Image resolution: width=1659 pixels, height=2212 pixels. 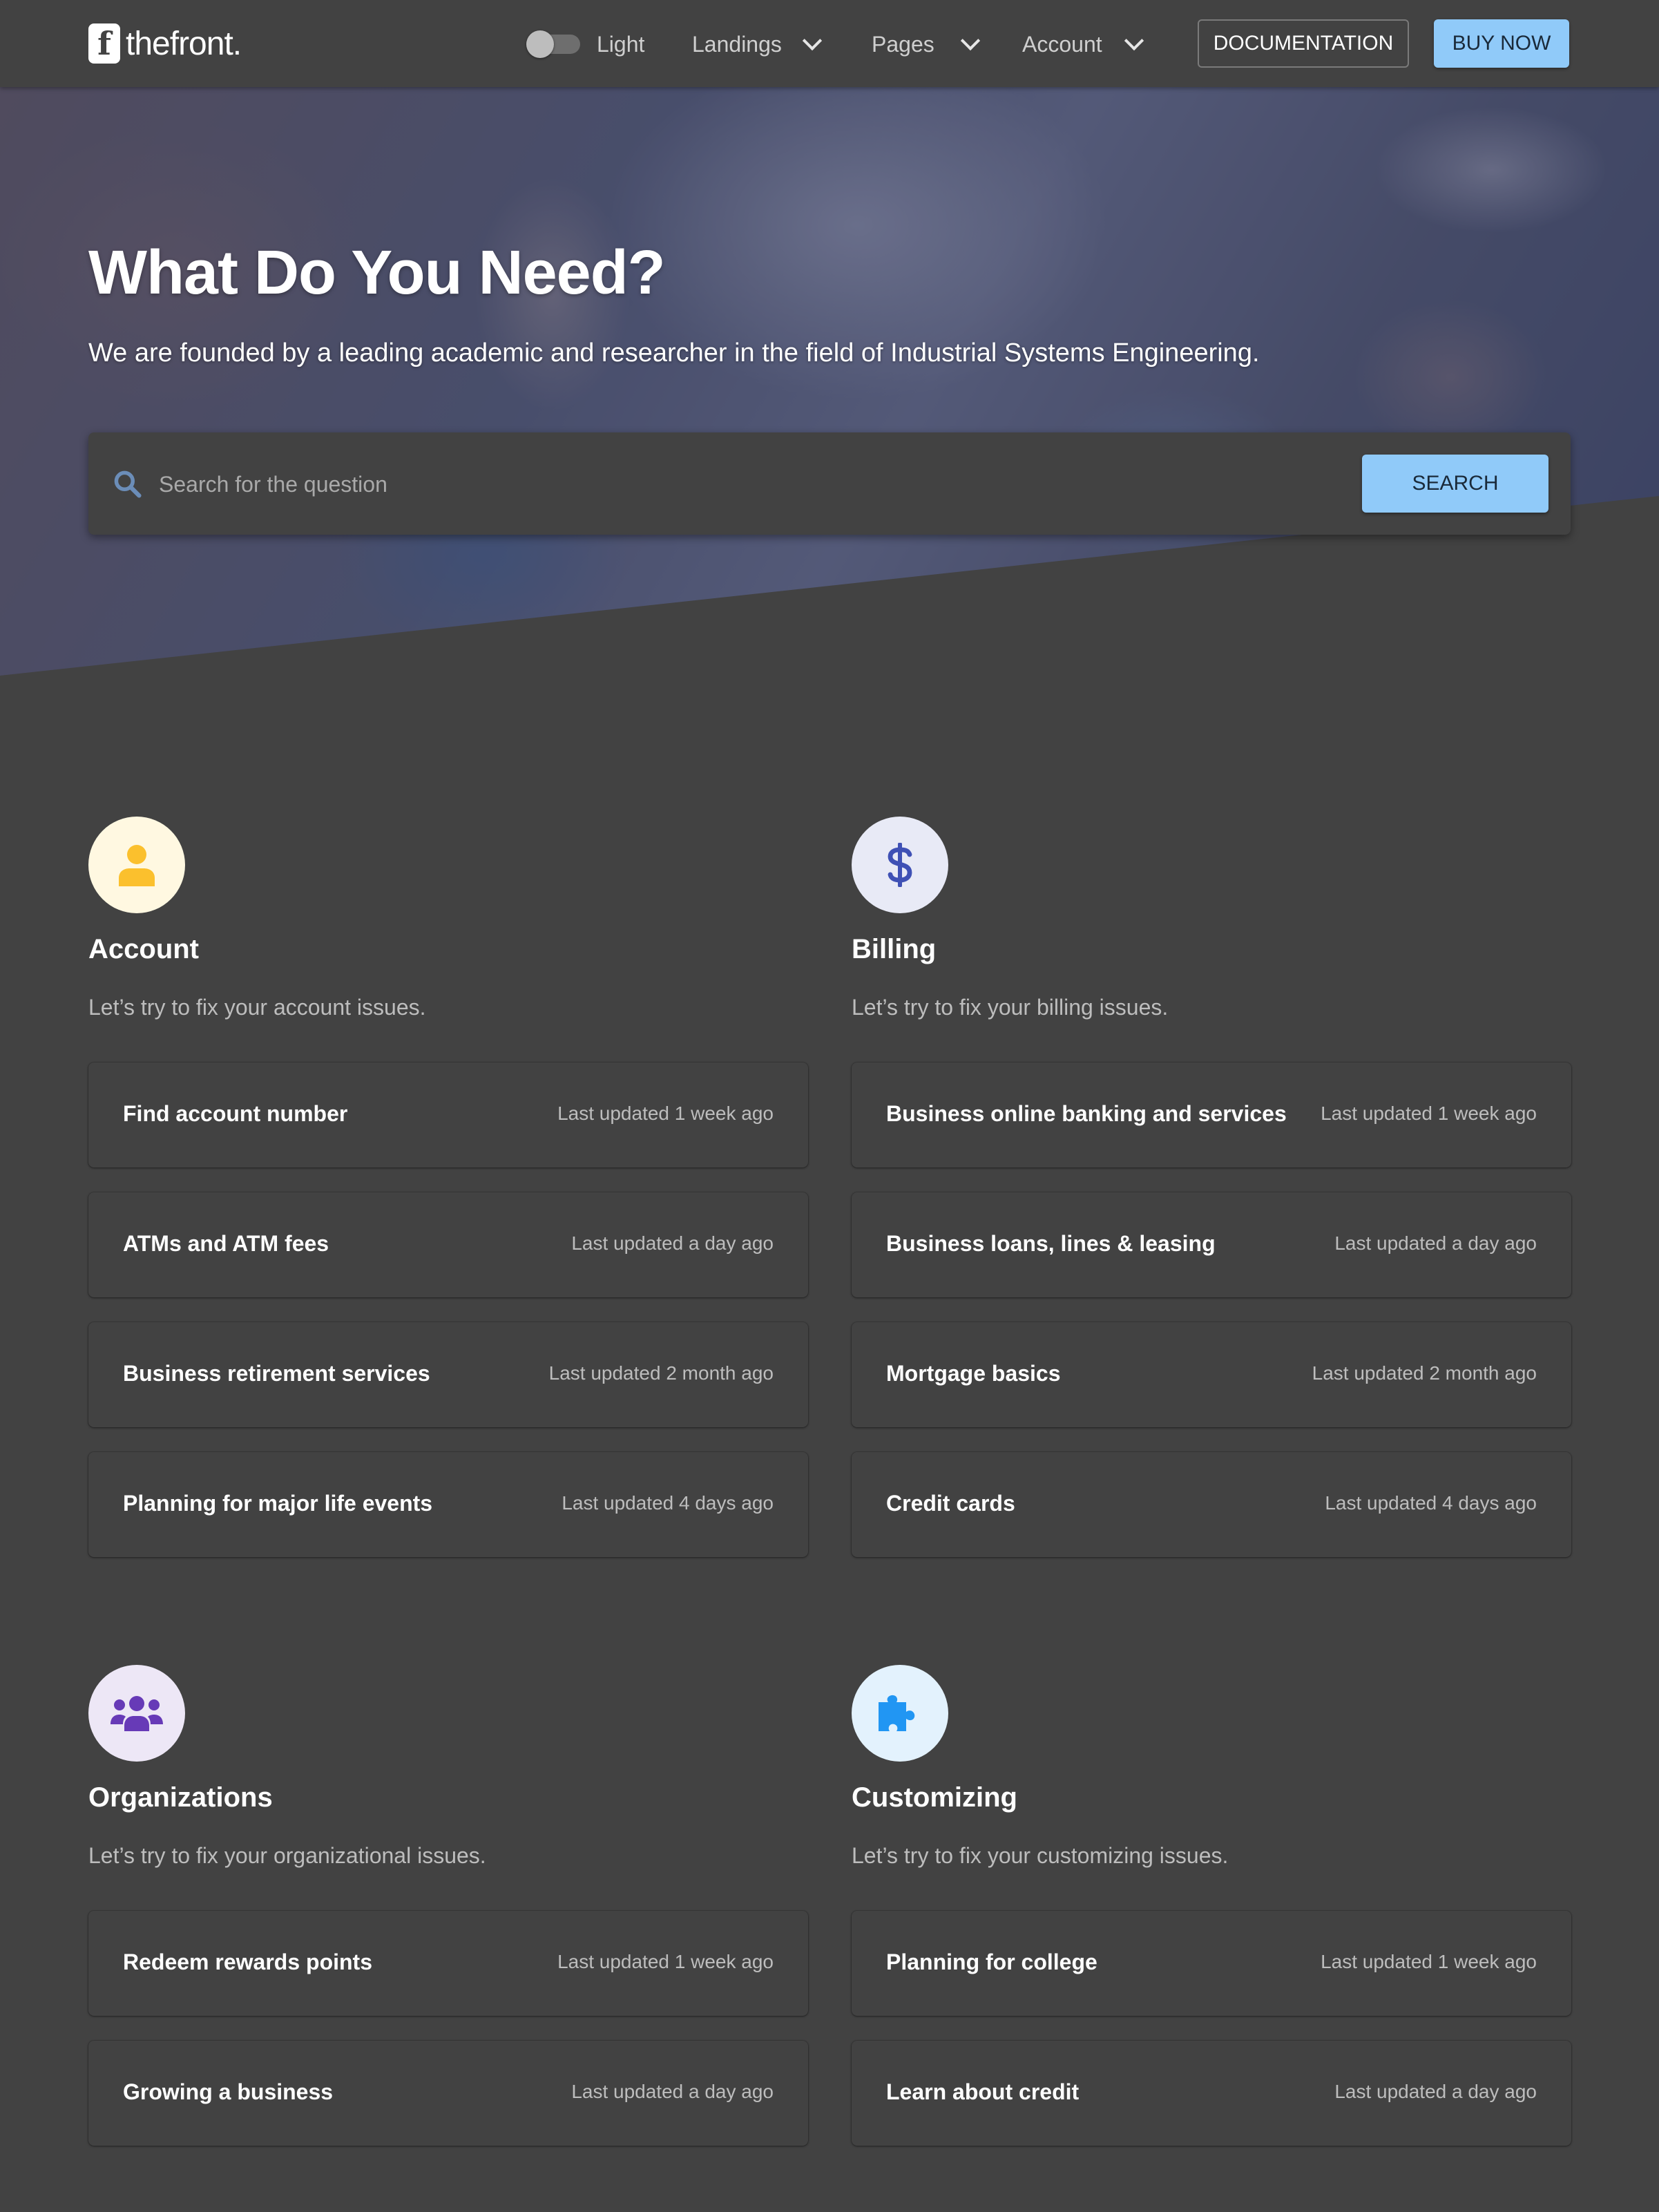 I want to click on billing-icon-badge, so click(x=900, y=865).